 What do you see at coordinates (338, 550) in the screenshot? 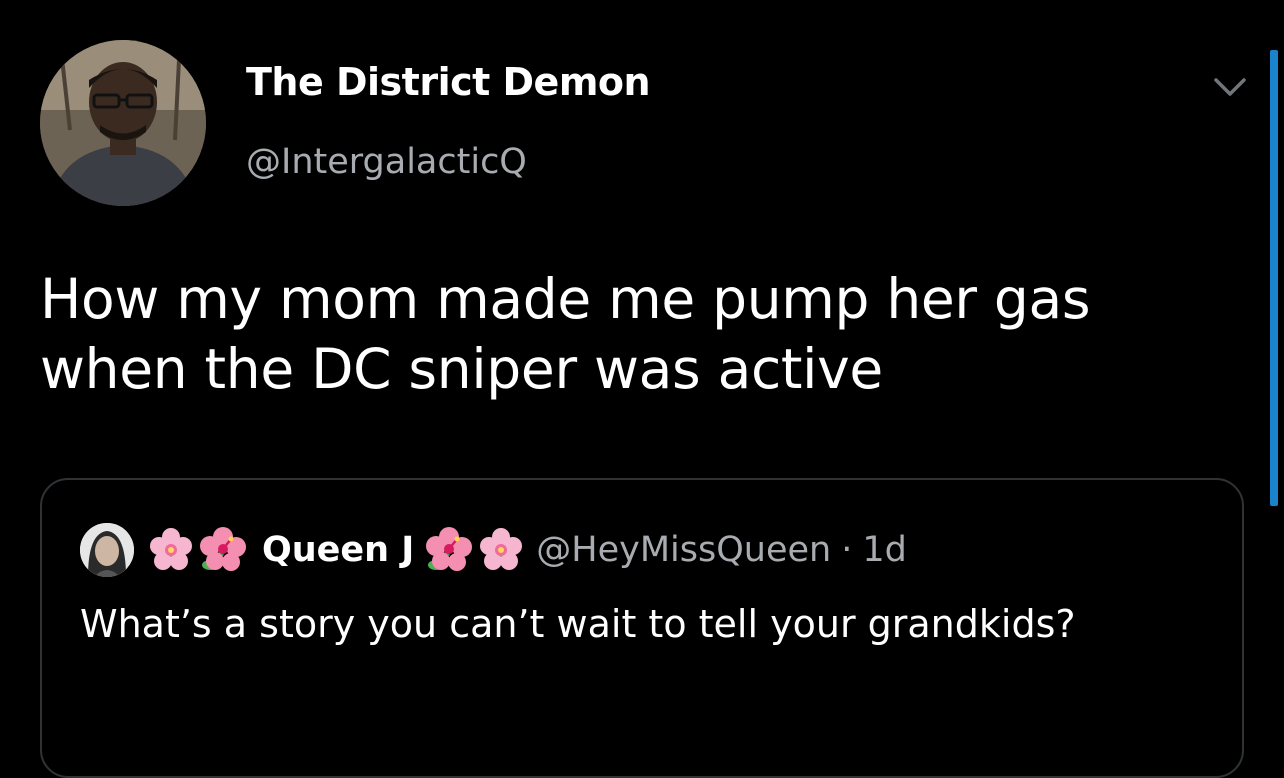
I see `quoted-author-display-name: Queen J` at bounding box center [338, 550].